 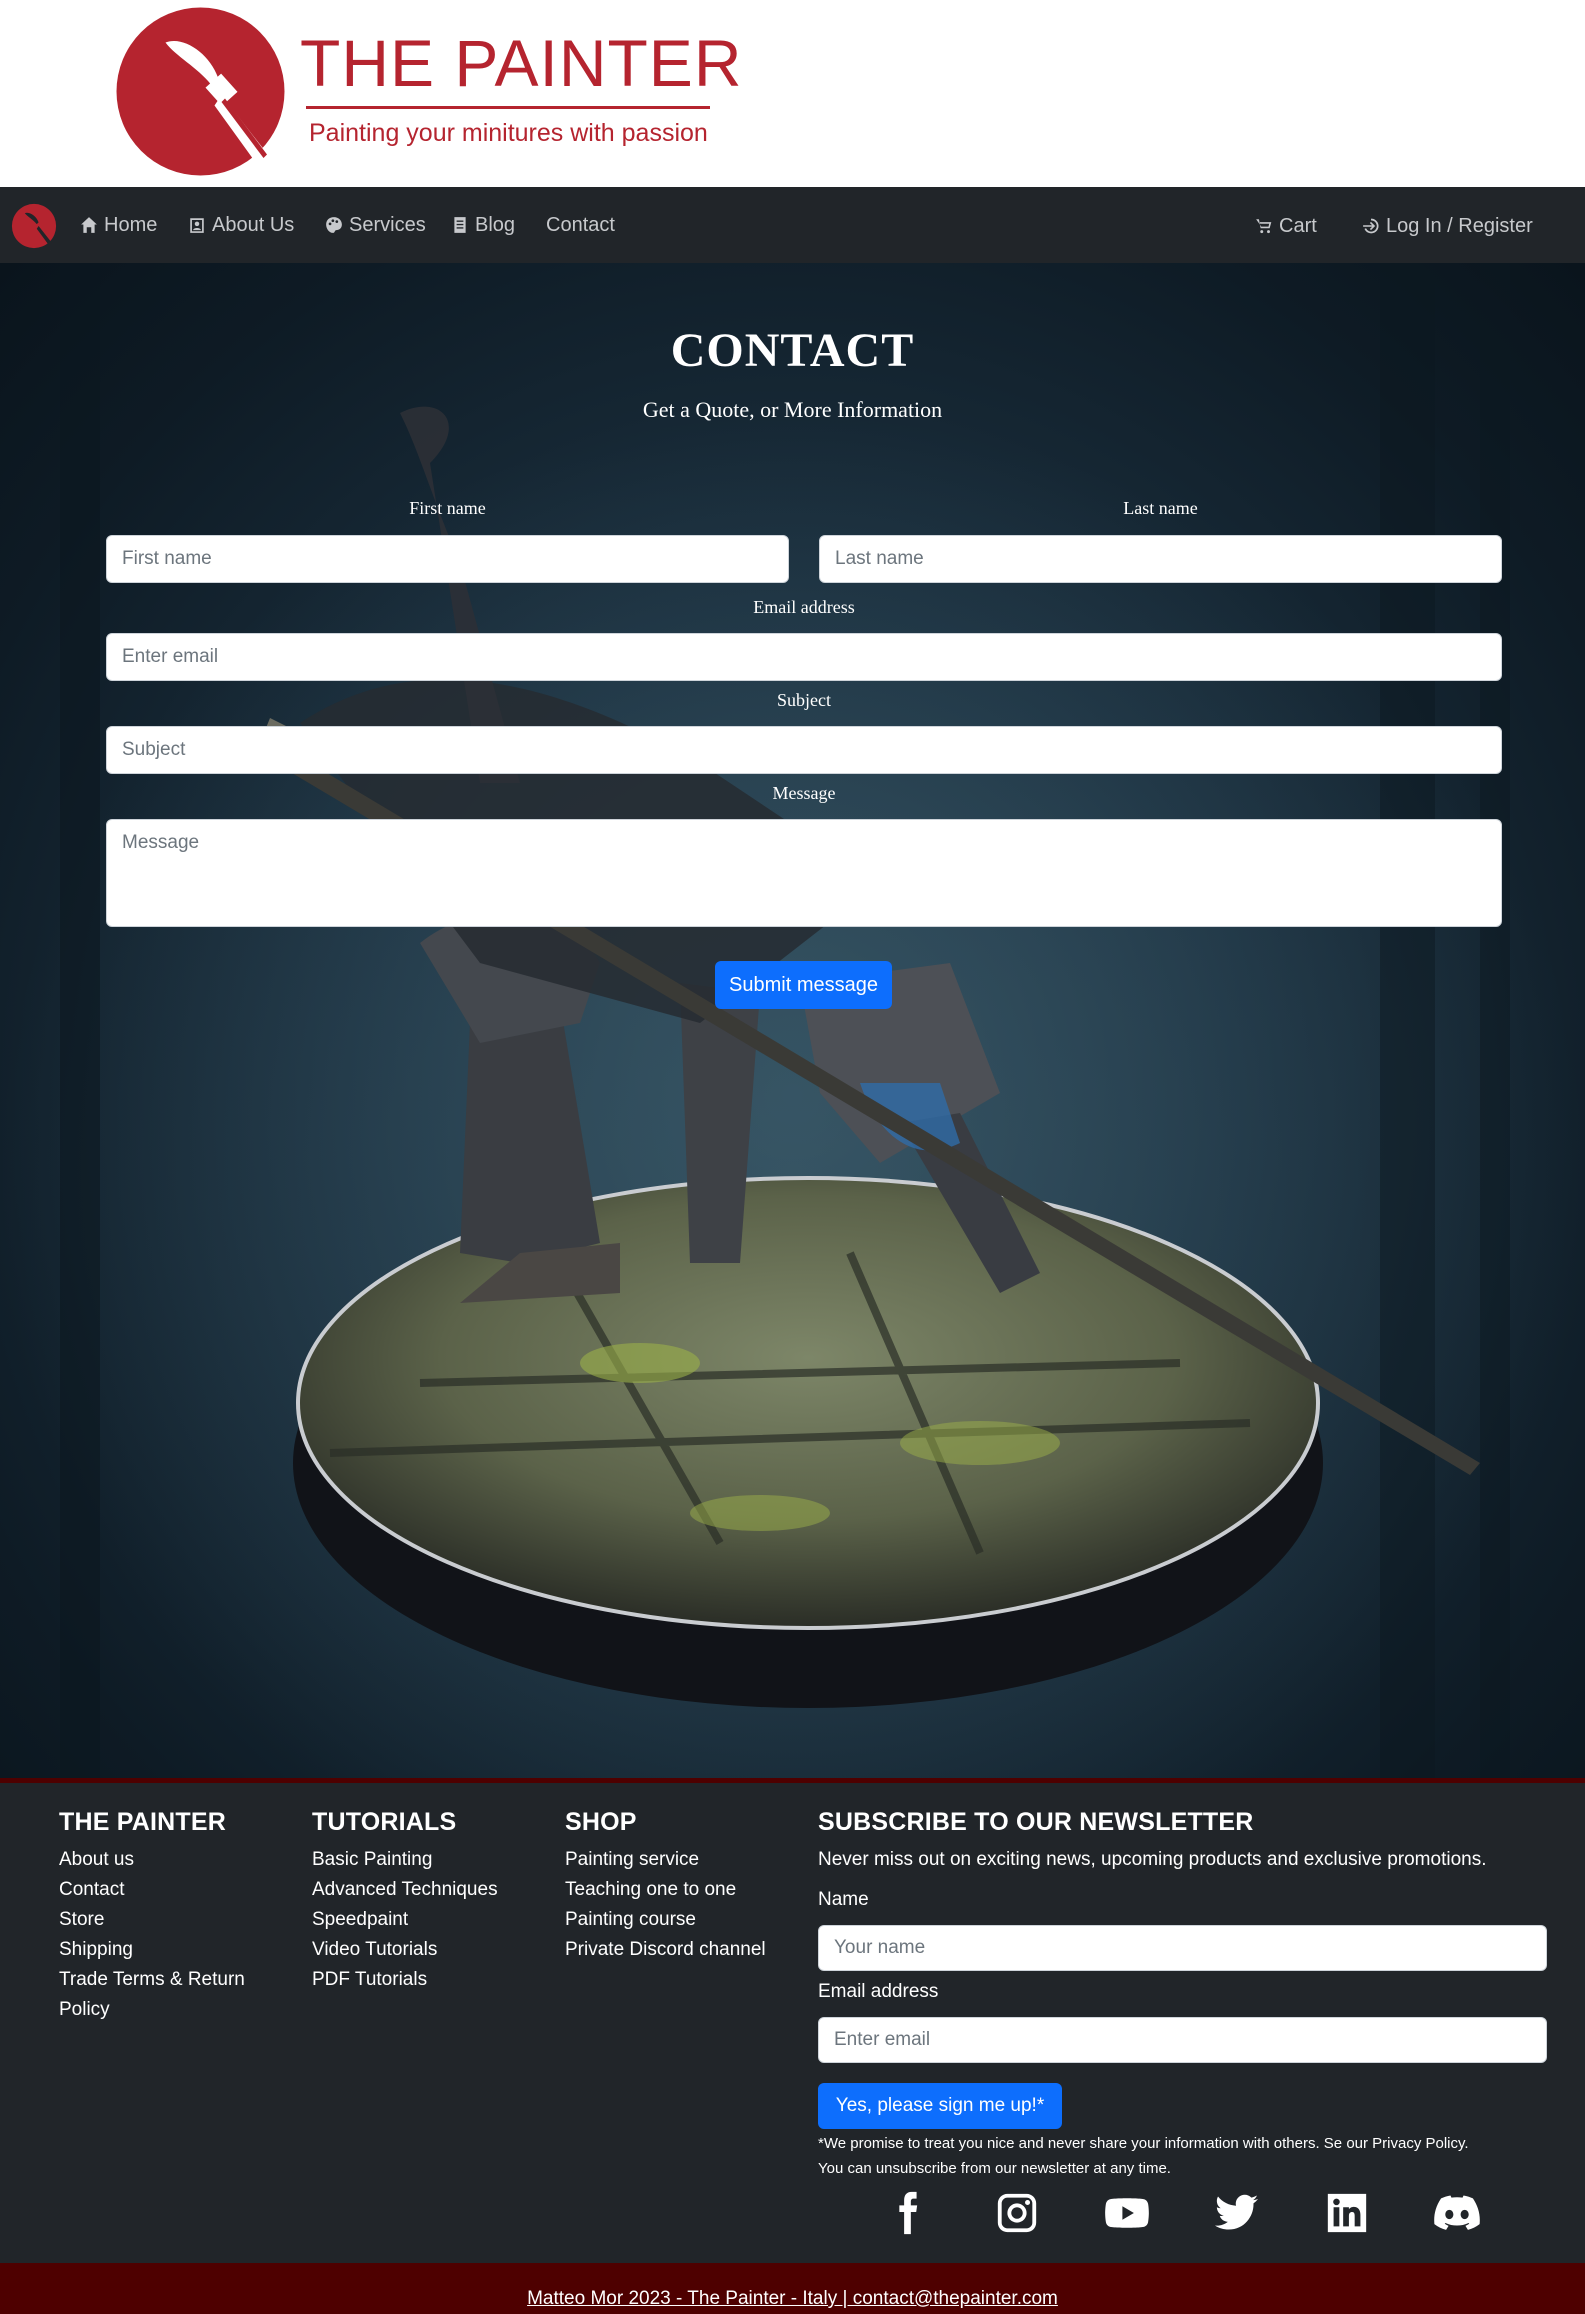 I want to click on footer-link-teaching: Teaching one to one, so click(x=650, y=1890).